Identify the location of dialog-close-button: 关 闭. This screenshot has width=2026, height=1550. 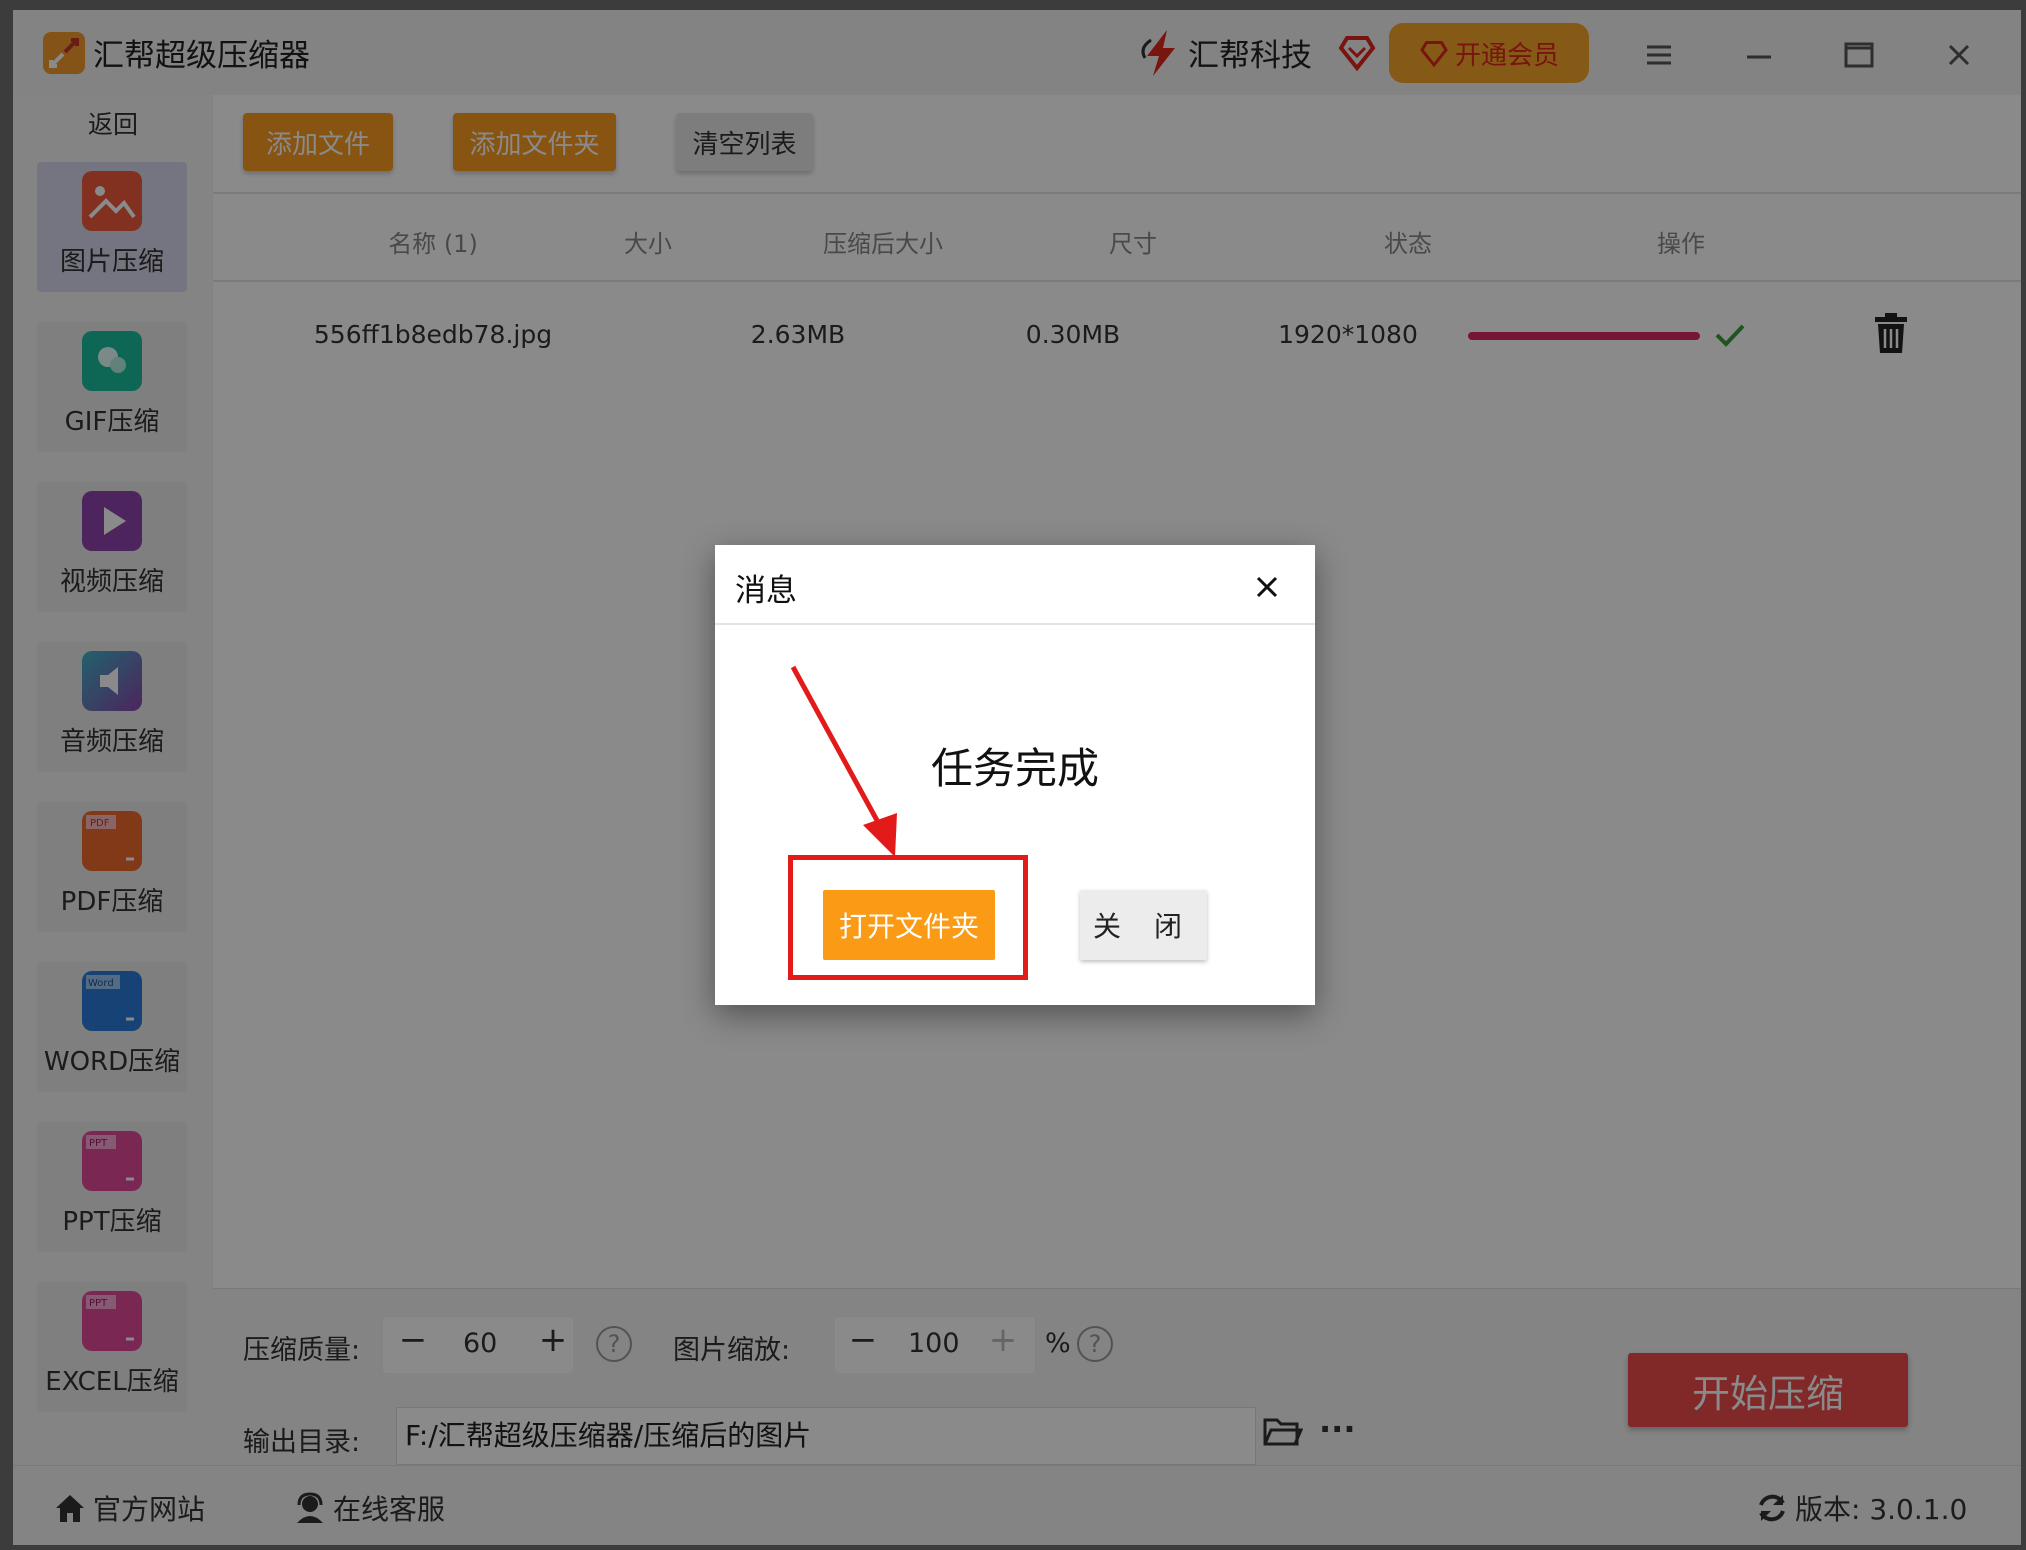
(1143, 925).